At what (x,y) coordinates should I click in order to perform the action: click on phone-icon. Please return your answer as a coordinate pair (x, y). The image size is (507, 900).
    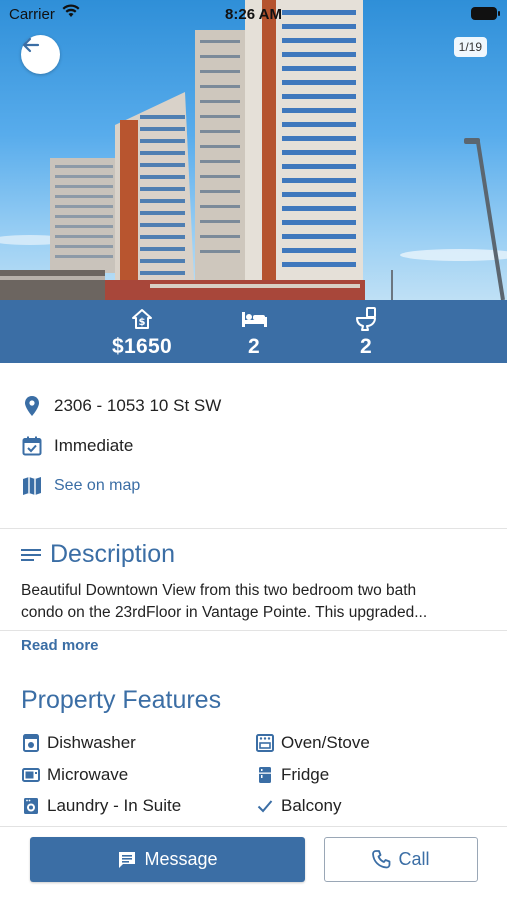
    Looking at the image, I should click on (381, 859).